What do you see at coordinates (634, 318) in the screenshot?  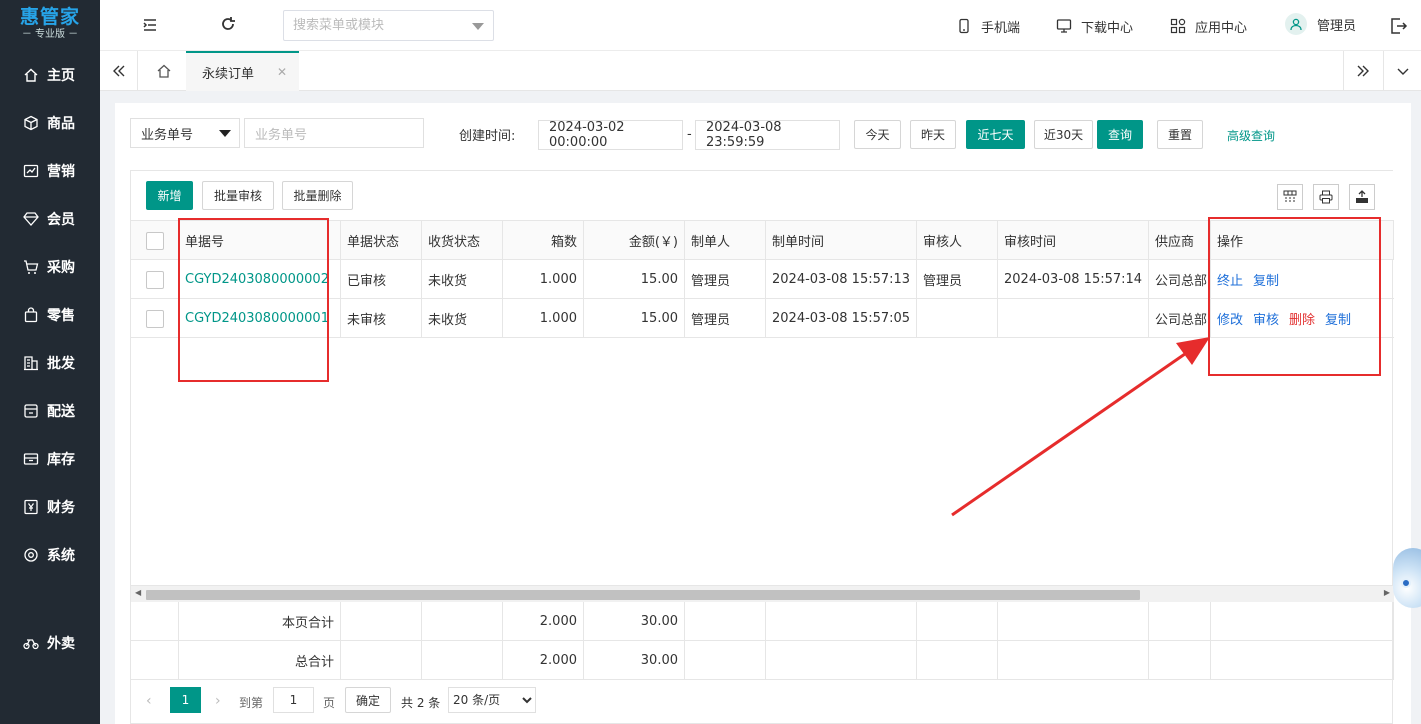 I see `cell-amount: 15.00` at bounding box center [634, 318].